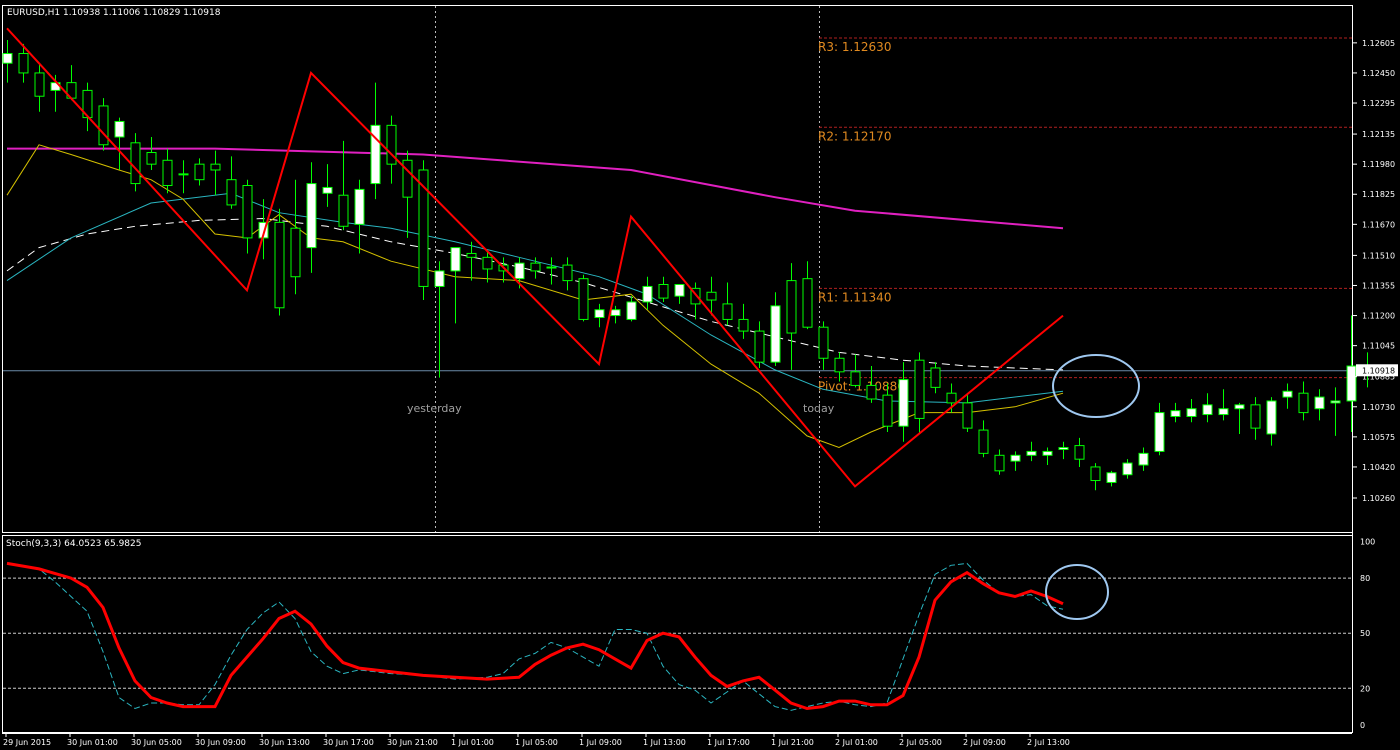  What do you see at coordinates (1378, 370) in the screenshot?
I see `current-price-label: 1.10918` at bounding box center [1378, 370].